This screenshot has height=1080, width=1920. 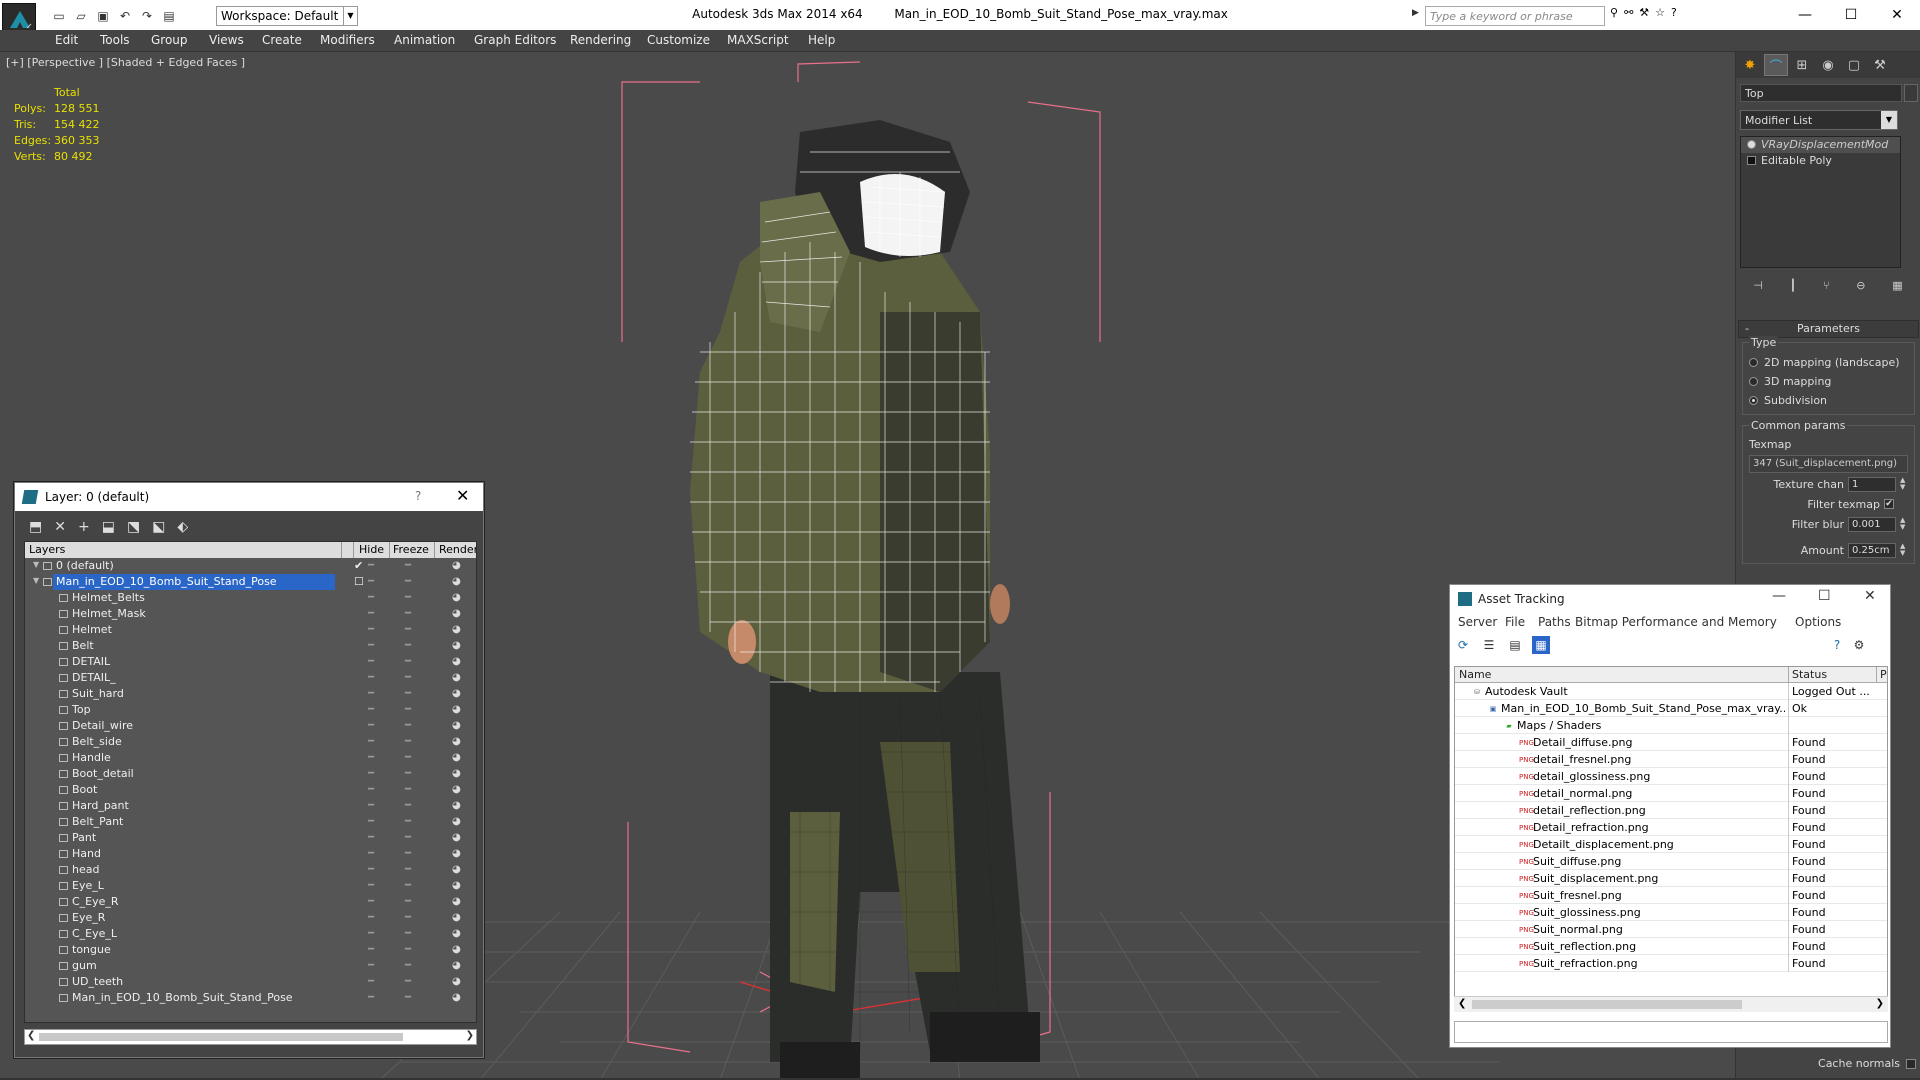 What do you see at coordinates (1671, 946) in the screenshot?
I see `asset-row: PNG Suit_reflection.png Found` at bounding box center [1671, 946].